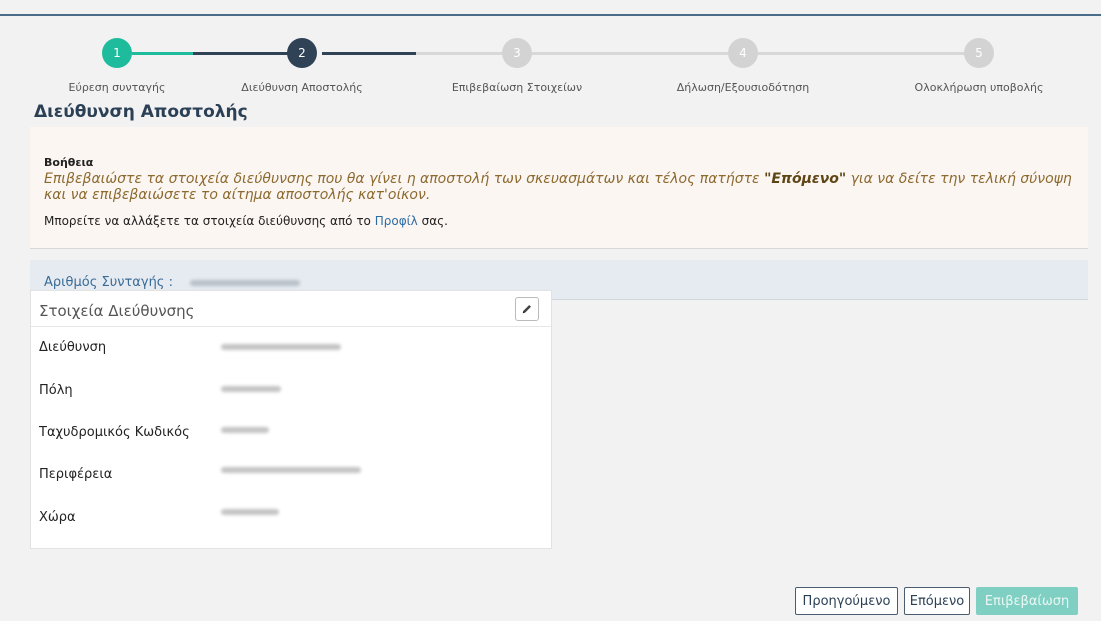 Image resolution: width=1101 pixels, height=621 pixels. What do you see at coordinates (108, 282) in the screenshot?
I see `prescription-label: Αριθμός Συνταγής :` at bounding box center [108, 282].